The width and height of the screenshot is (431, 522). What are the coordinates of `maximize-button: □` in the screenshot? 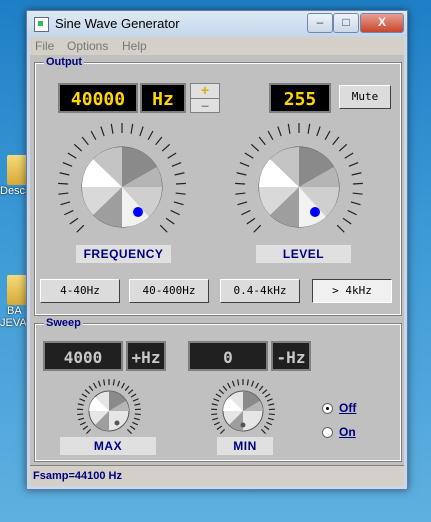 It's located at (346, 23).